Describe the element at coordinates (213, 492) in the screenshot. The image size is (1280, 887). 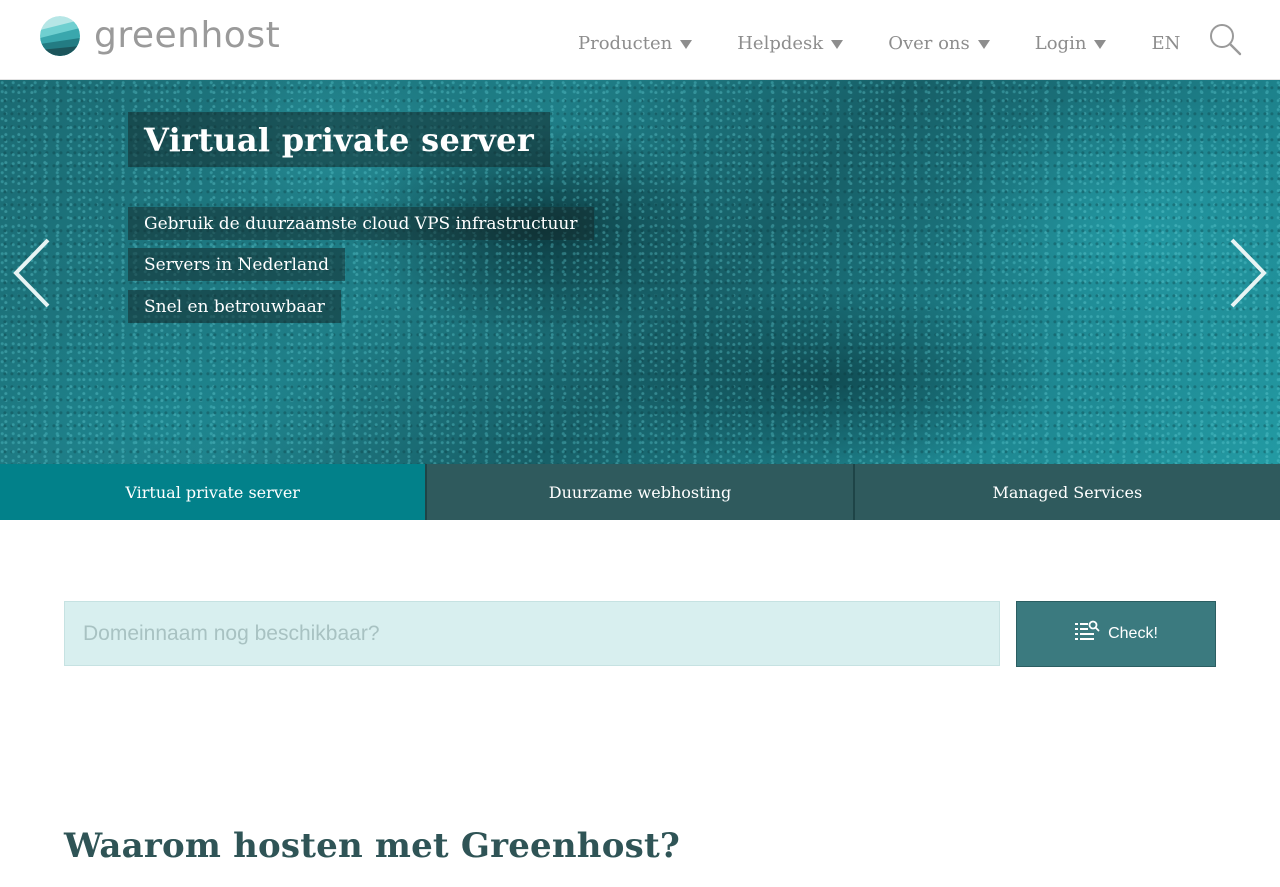
I see `tab-virtual-private-server: Virtual private server` at that location.